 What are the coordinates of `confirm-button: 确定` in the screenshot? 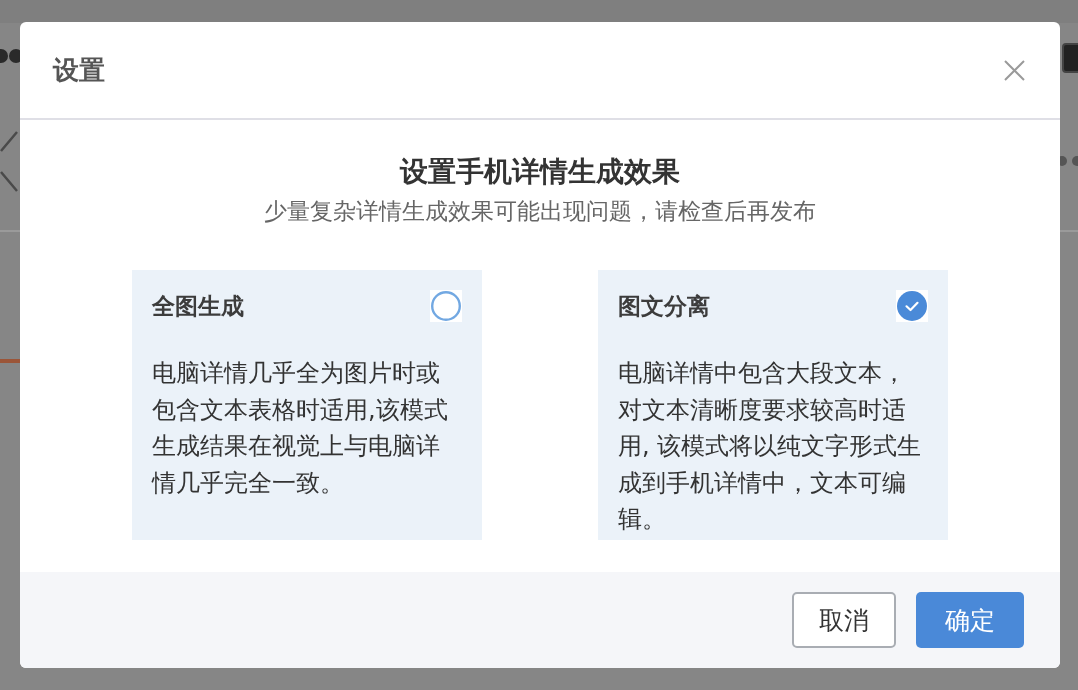 It's located at (970, 620).